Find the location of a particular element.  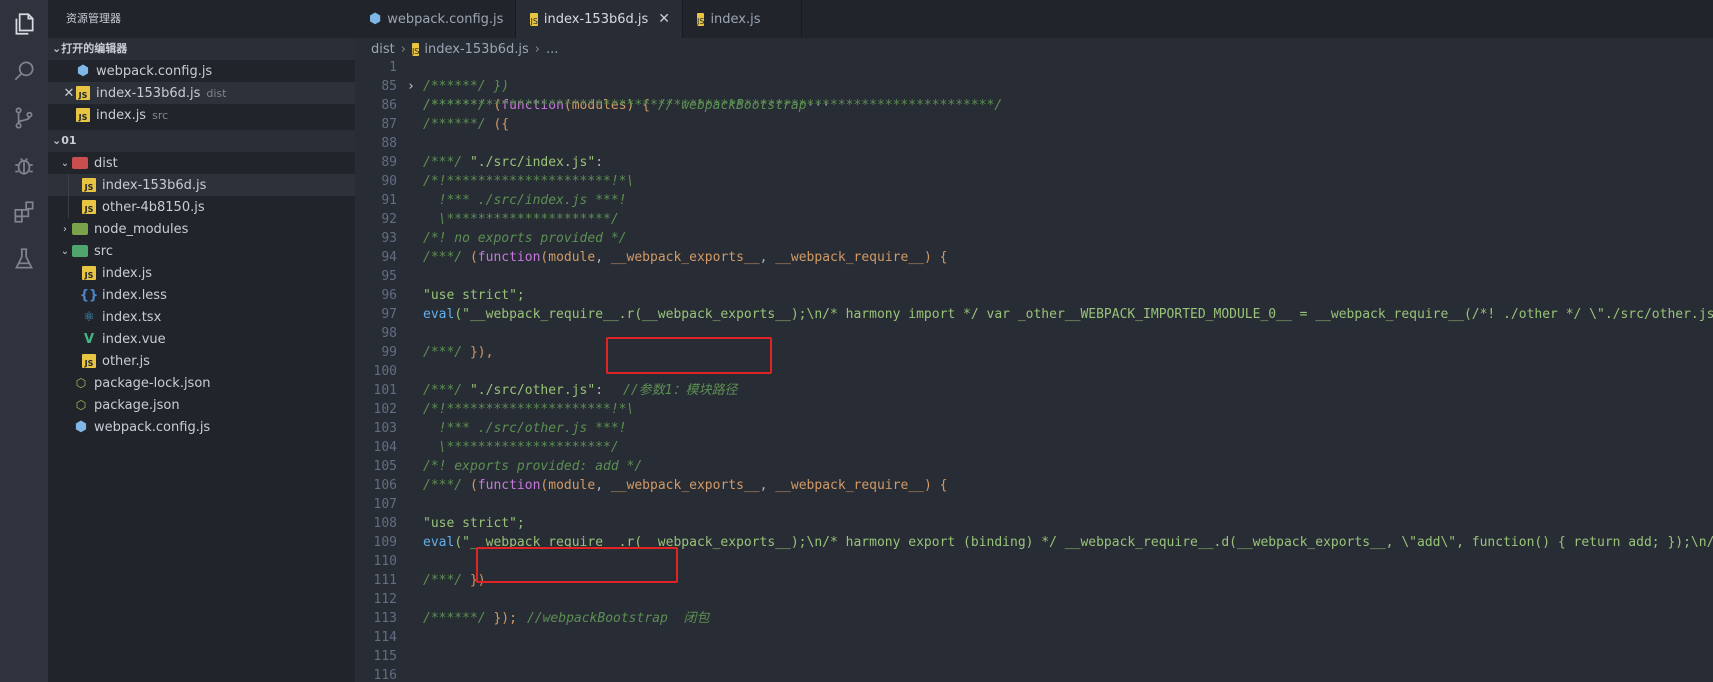

tree-label: src is located at coordinates (103, 251).